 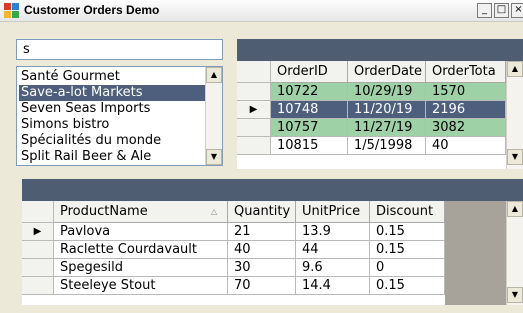 I want to click on sort-arrow-icon: △, so click(x=214, y=211).